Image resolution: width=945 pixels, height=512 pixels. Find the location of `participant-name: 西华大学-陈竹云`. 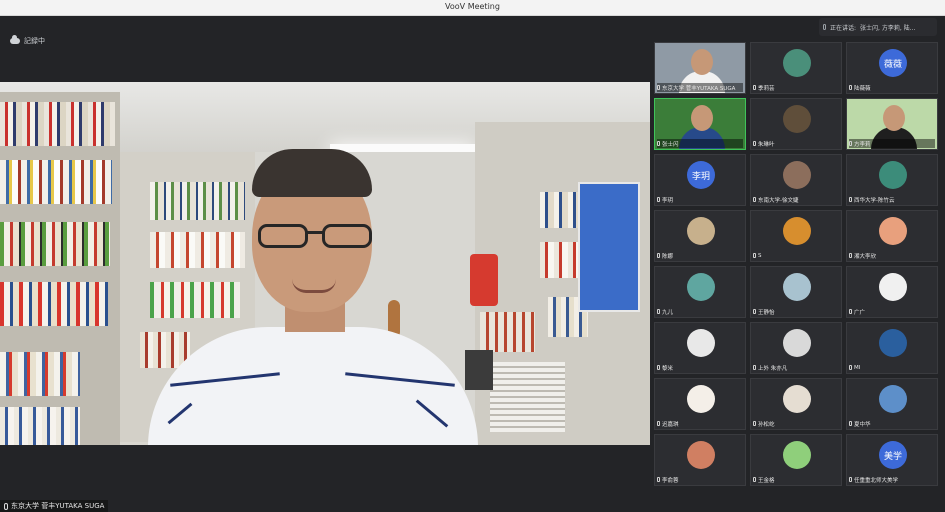

participant-name: 西华大学-陈竹云 is located at coordinates (874, 200).